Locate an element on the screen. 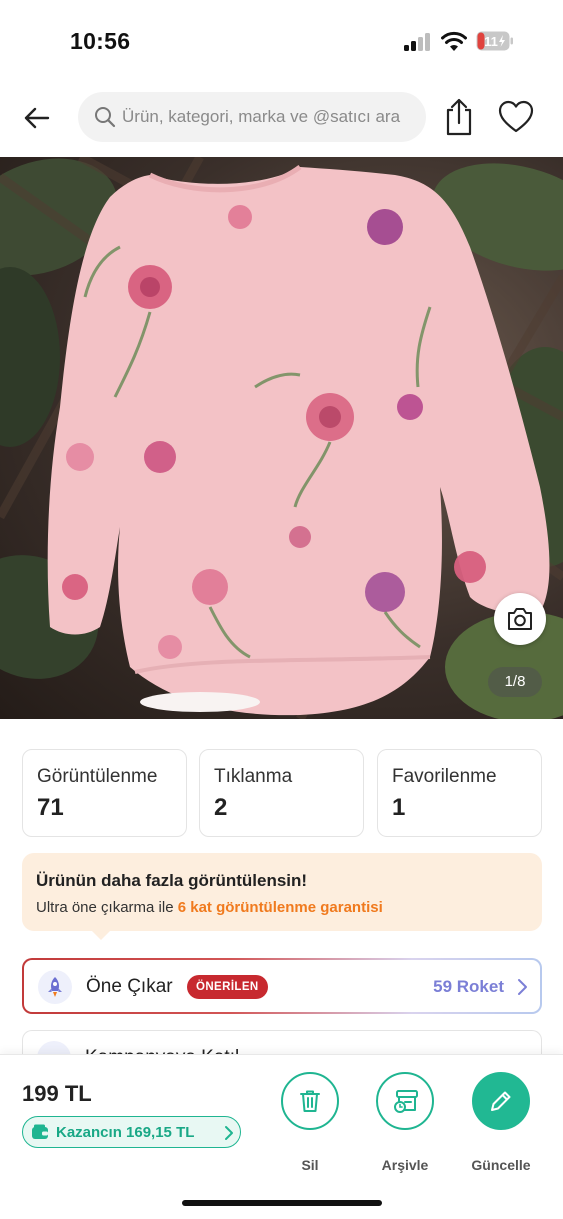 The height and width of the screenshot is (1219, 563). wallet-icon is located at coordinates (40, 1131).